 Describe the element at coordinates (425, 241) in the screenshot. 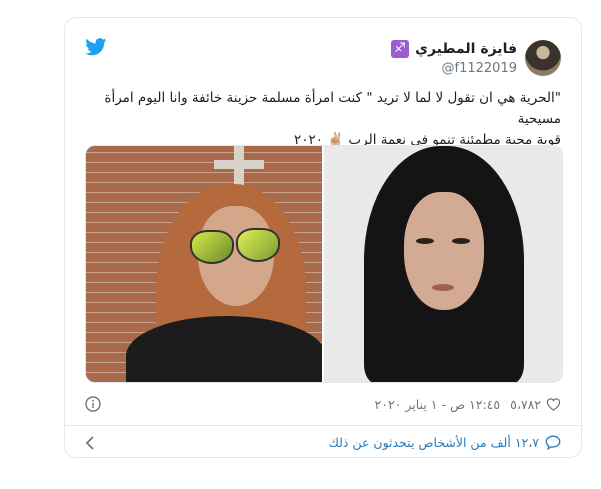

I see `eye-left` at that location.